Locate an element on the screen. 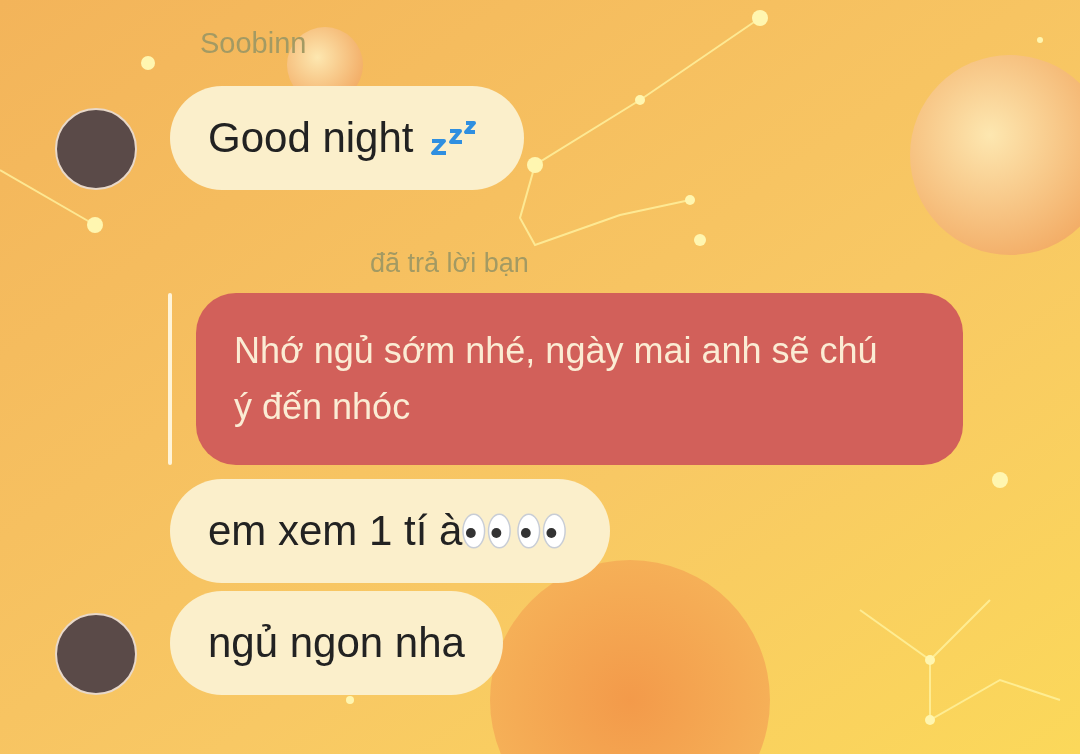  message-bubble: ngủ ngon nha is located at coordinates (336, 643).